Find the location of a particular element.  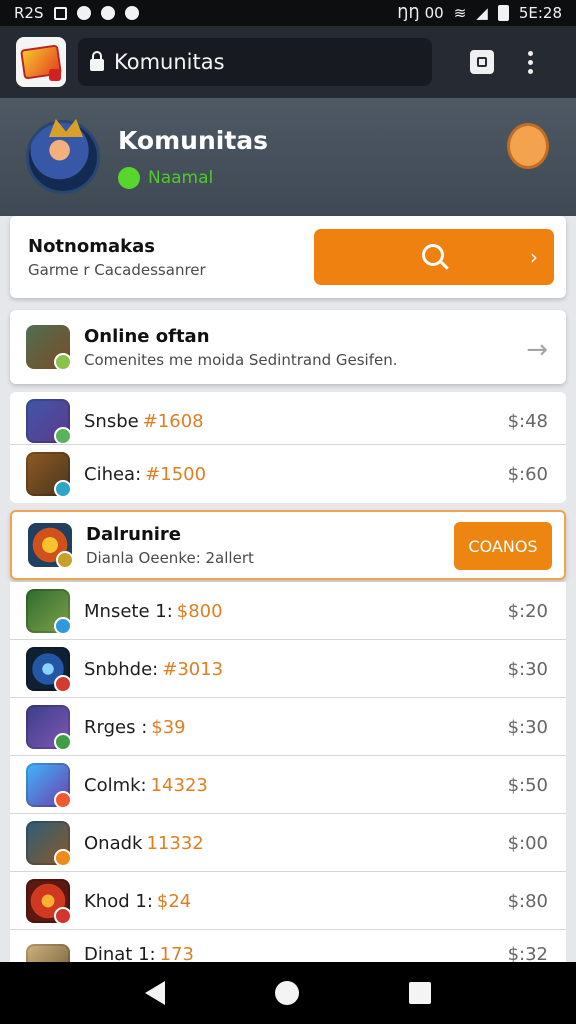

featured-row: Dalrunire Dianla Oeenke: 2allert COANOS is located at coordinates (288, 545).